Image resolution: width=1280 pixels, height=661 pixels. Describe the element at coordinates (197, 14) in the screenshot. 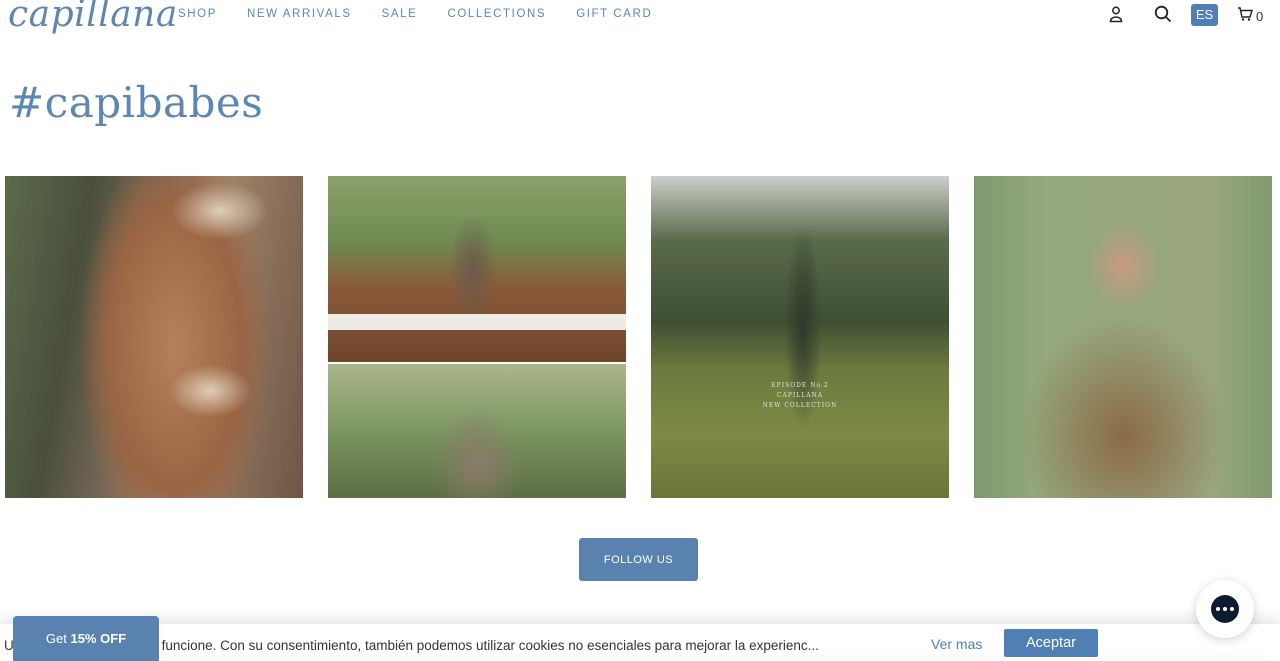

I see `nav-item-shop: SHOP` at that location.